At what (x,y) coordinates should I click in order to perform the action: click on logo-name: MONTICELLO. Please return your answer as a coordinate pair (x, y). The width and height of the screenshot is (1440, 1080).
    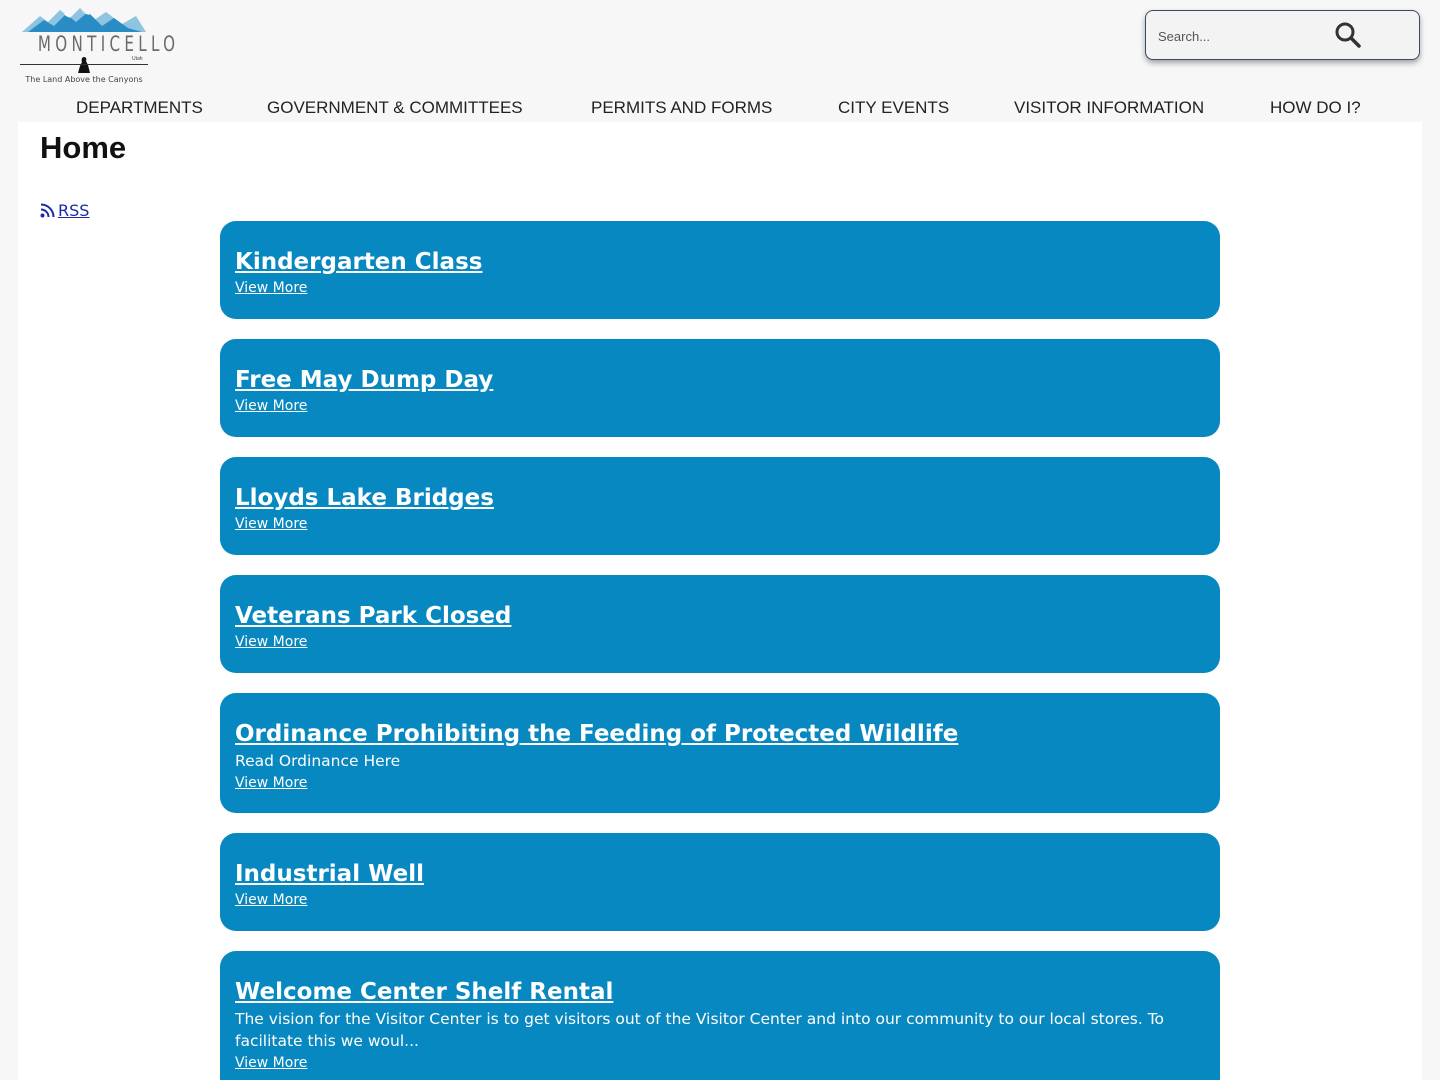
    Looking at the image, I should click on (108, 44).